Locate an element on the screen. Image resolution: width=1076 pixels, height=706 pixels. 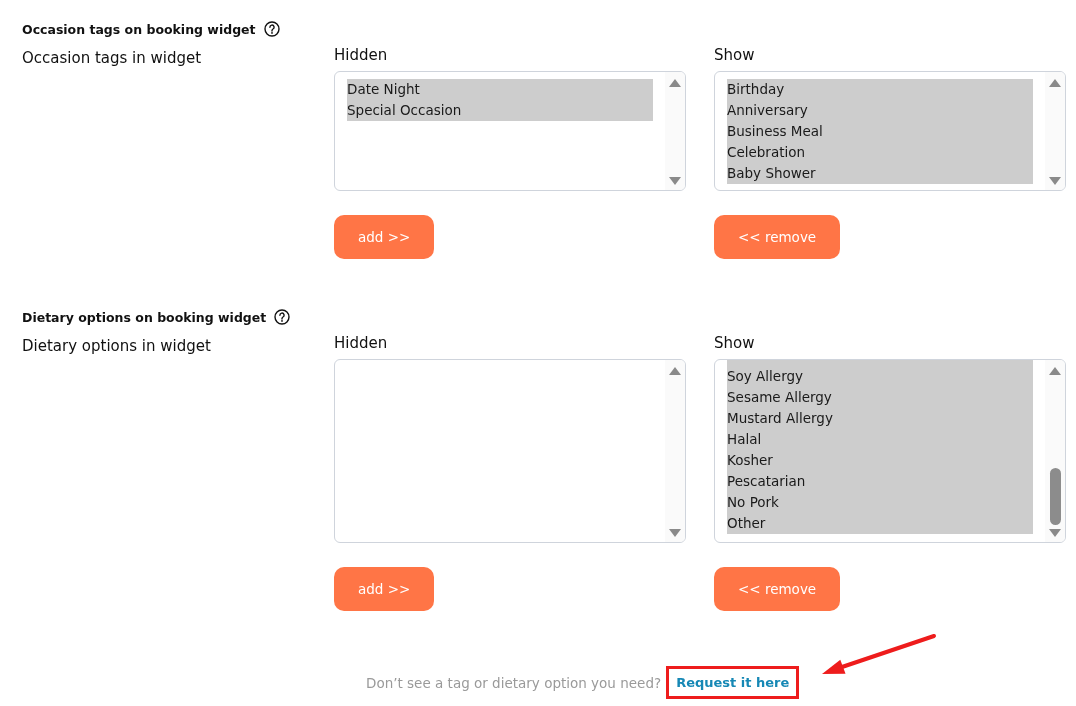
request-link: Request it here is located at coordinates (733, 682).